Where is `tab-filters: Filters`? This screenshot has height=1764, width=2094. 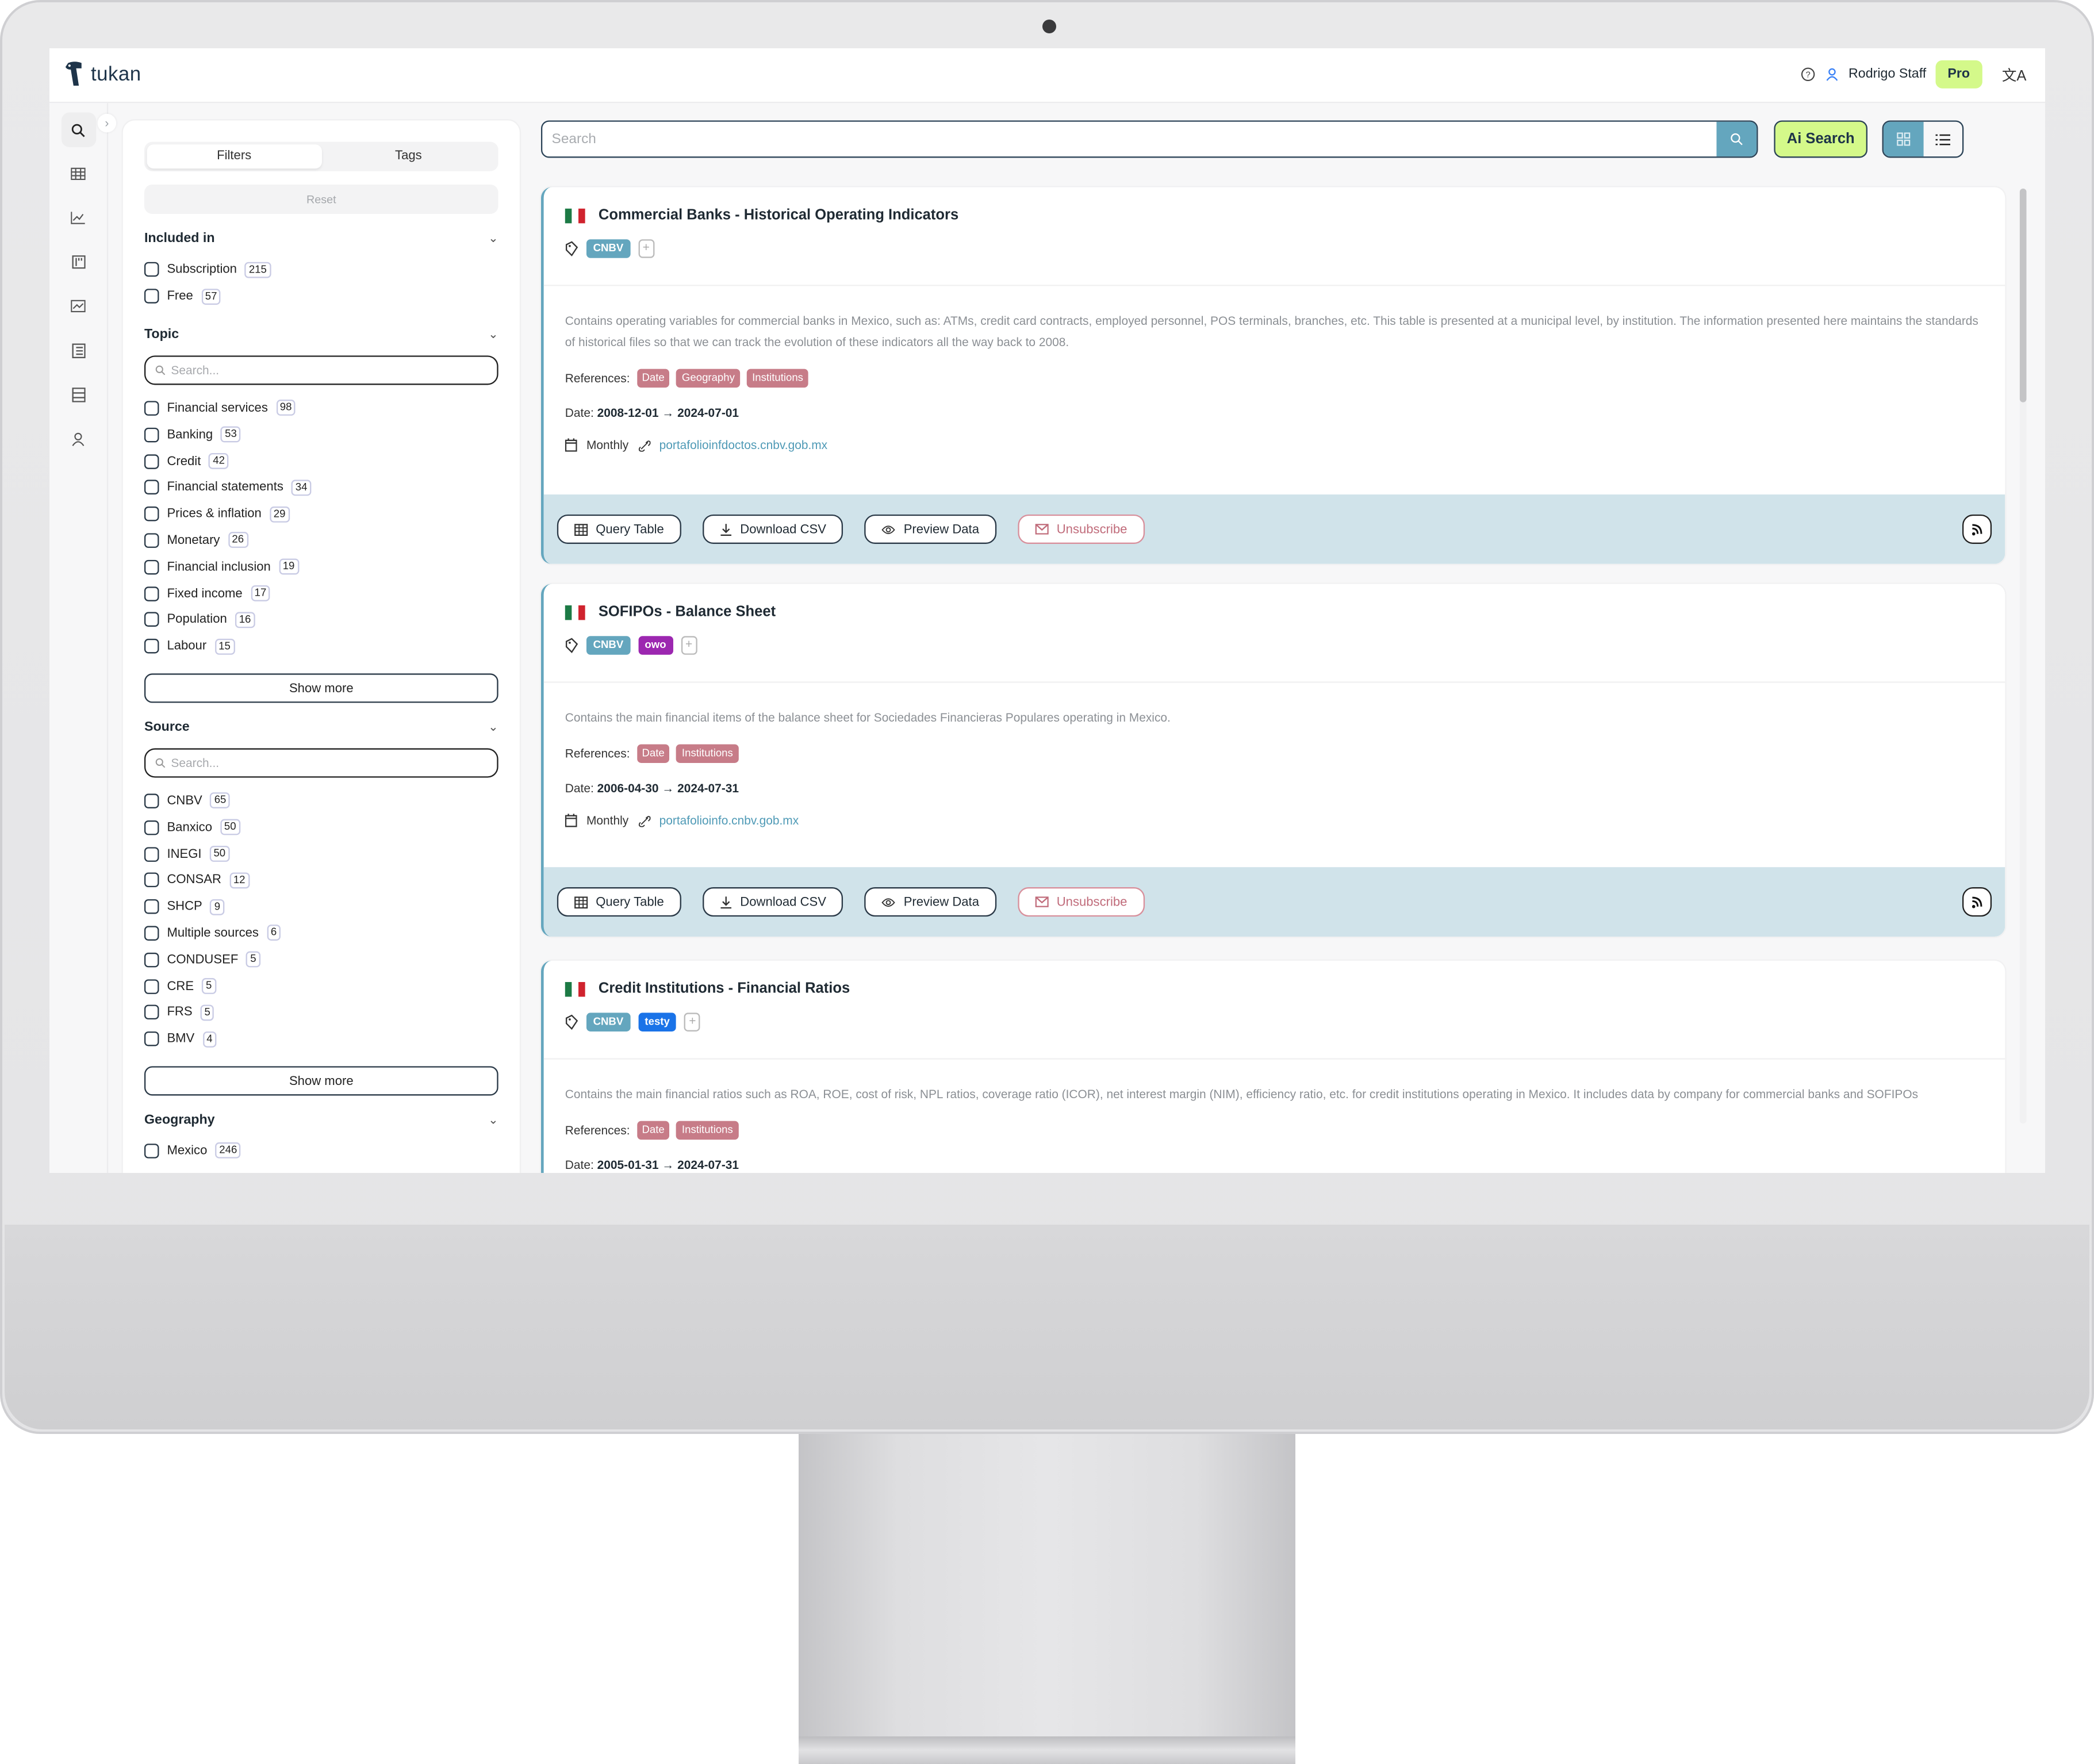
tab-filters: Filters is located at coordinates (234, 157).